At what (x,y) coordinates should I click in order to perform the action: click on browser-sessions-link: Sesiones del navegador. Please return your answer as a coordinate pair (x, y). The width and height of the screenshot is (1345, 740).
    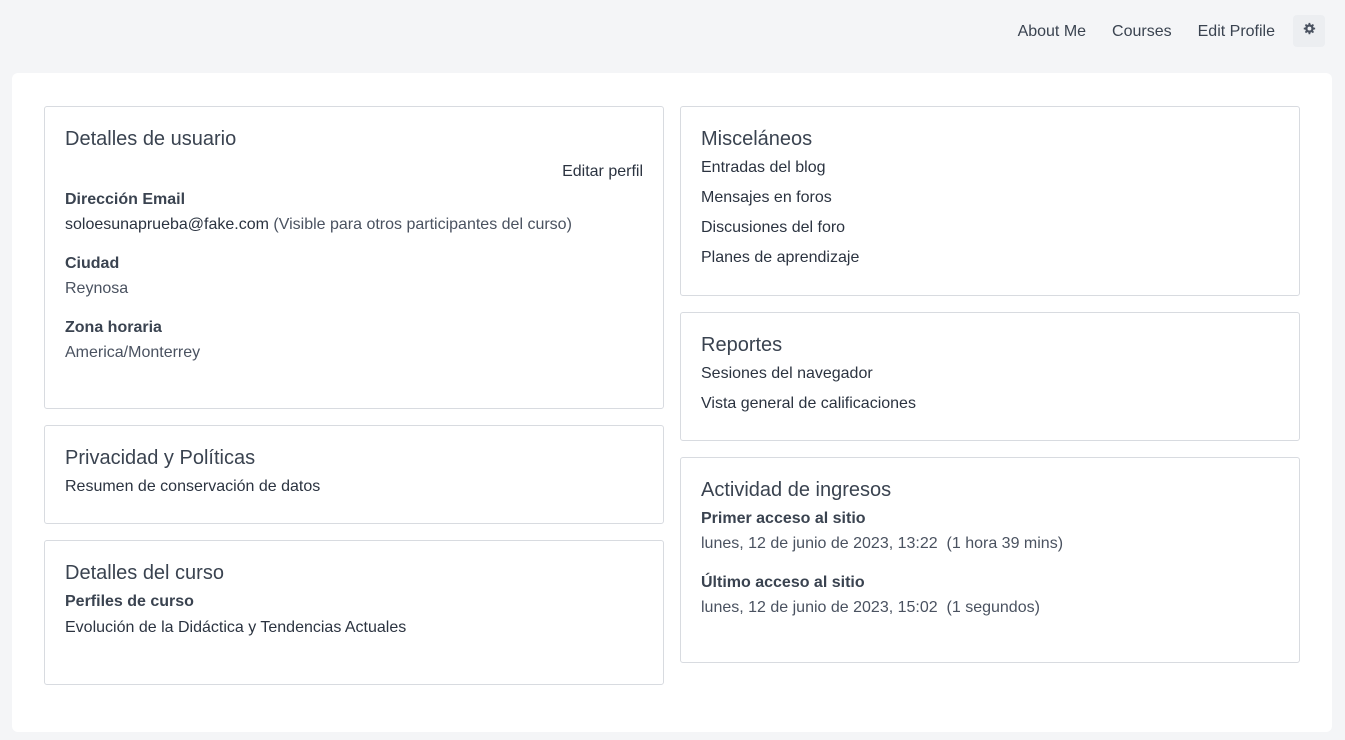
    Looking at the image, I should click on (990, 374).